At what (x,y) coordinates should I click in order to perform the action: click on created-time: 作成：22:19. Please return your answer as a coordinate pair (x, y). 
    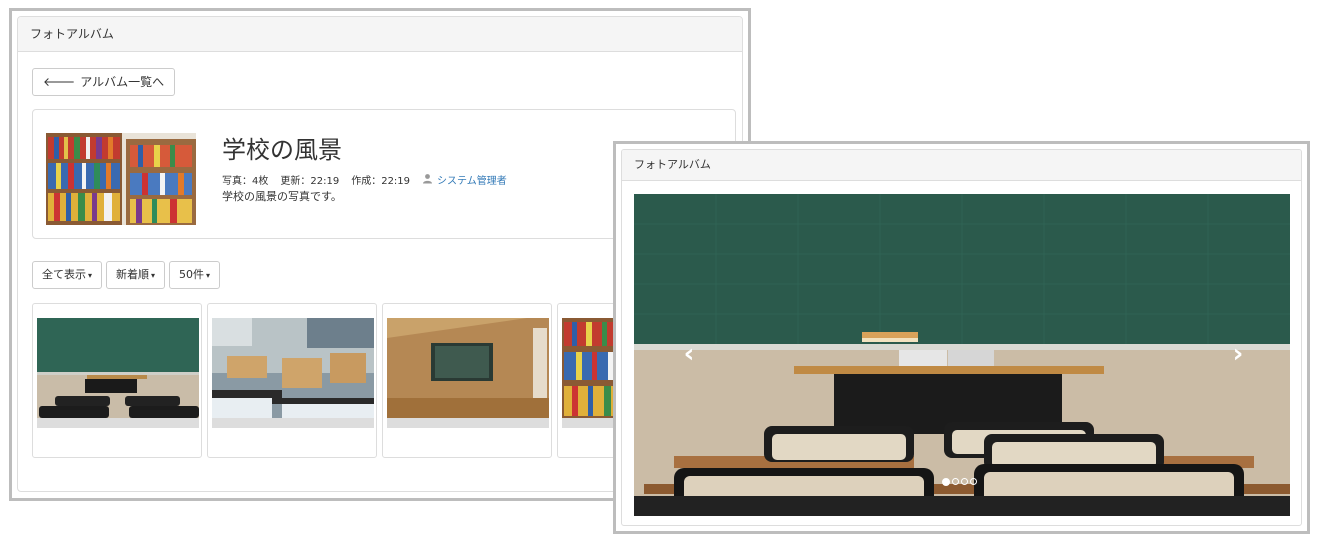
    Looking at the image, I should click on (381, 181).